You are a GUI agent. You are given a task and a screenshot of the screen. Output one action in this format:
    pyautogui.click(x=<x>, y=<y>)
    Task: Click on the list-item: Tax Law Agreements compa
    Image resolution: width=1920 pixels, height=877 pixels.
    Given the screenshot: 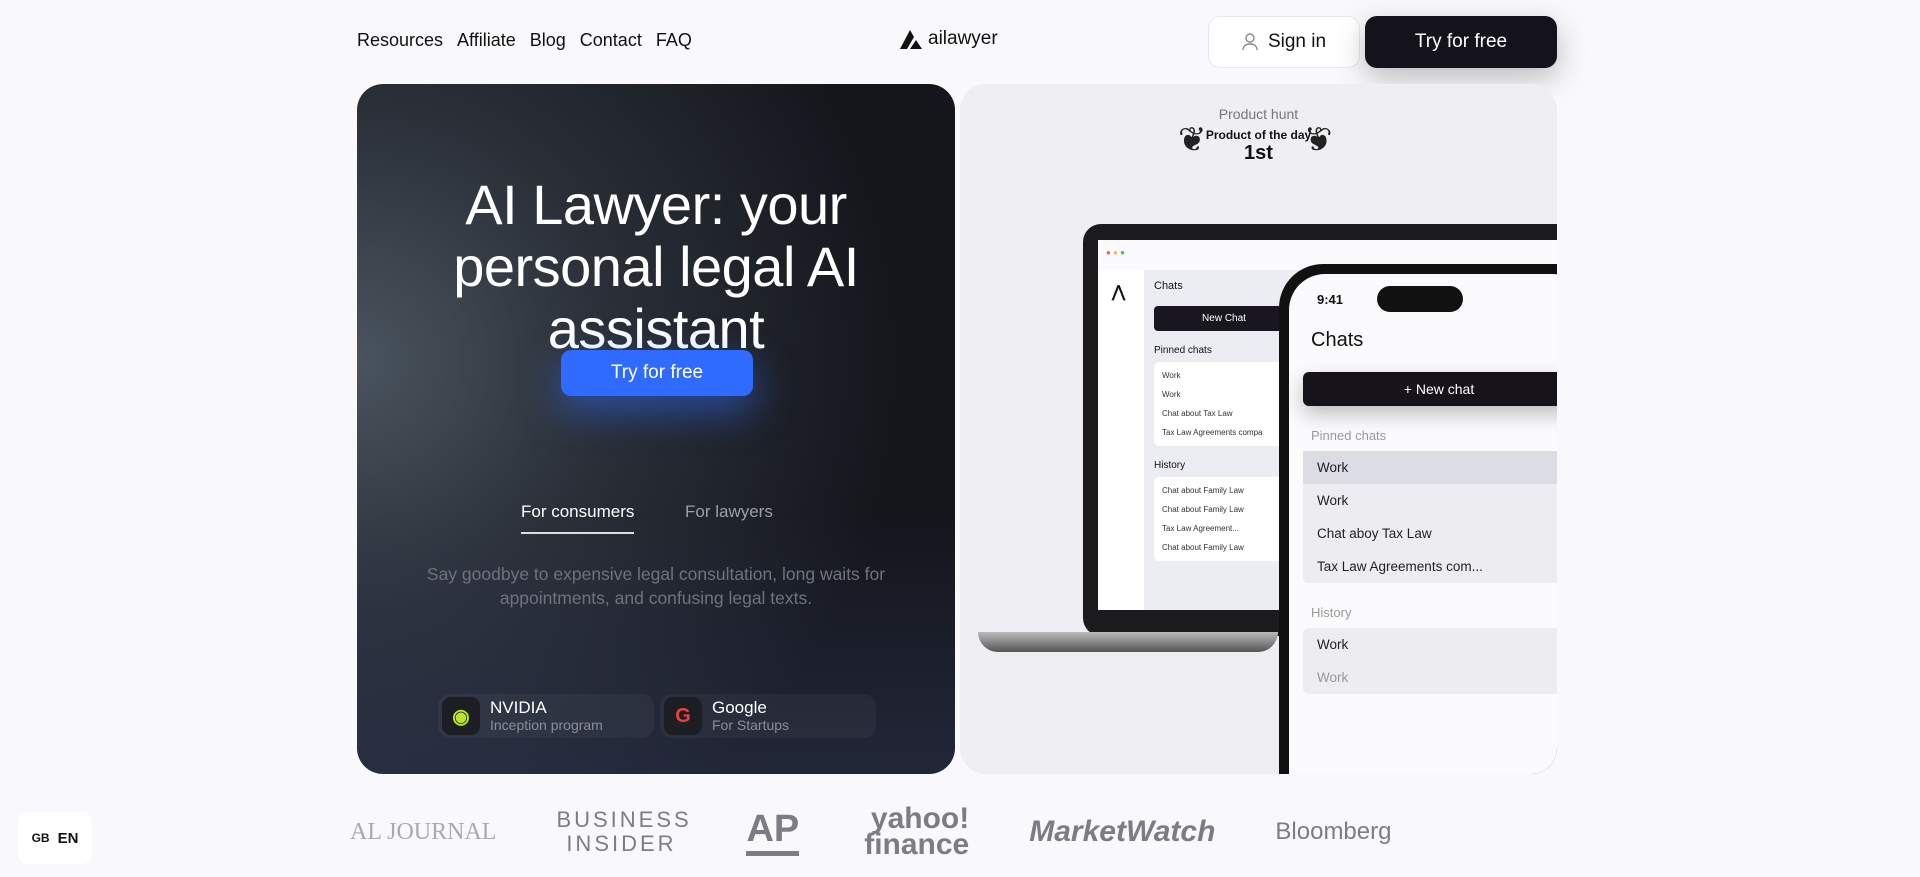 What is the action you would take?
    pyautogui.click(x=1212, y=432)
    